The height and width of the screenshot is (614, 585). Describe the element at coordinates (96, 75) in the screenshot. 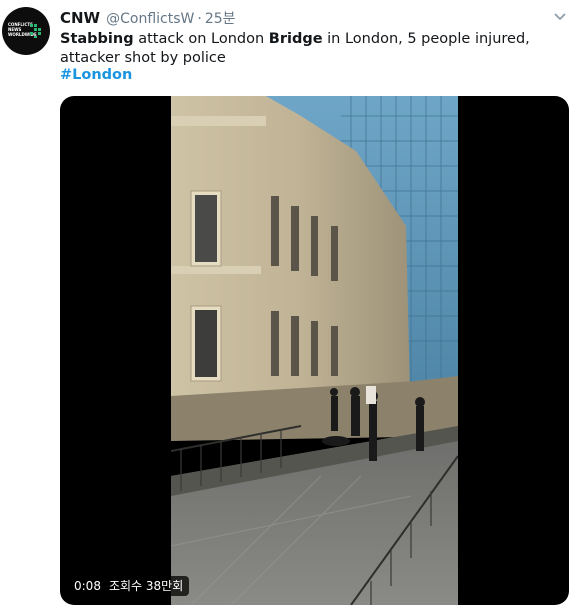

I see `hashtag-link: #London` at that location.